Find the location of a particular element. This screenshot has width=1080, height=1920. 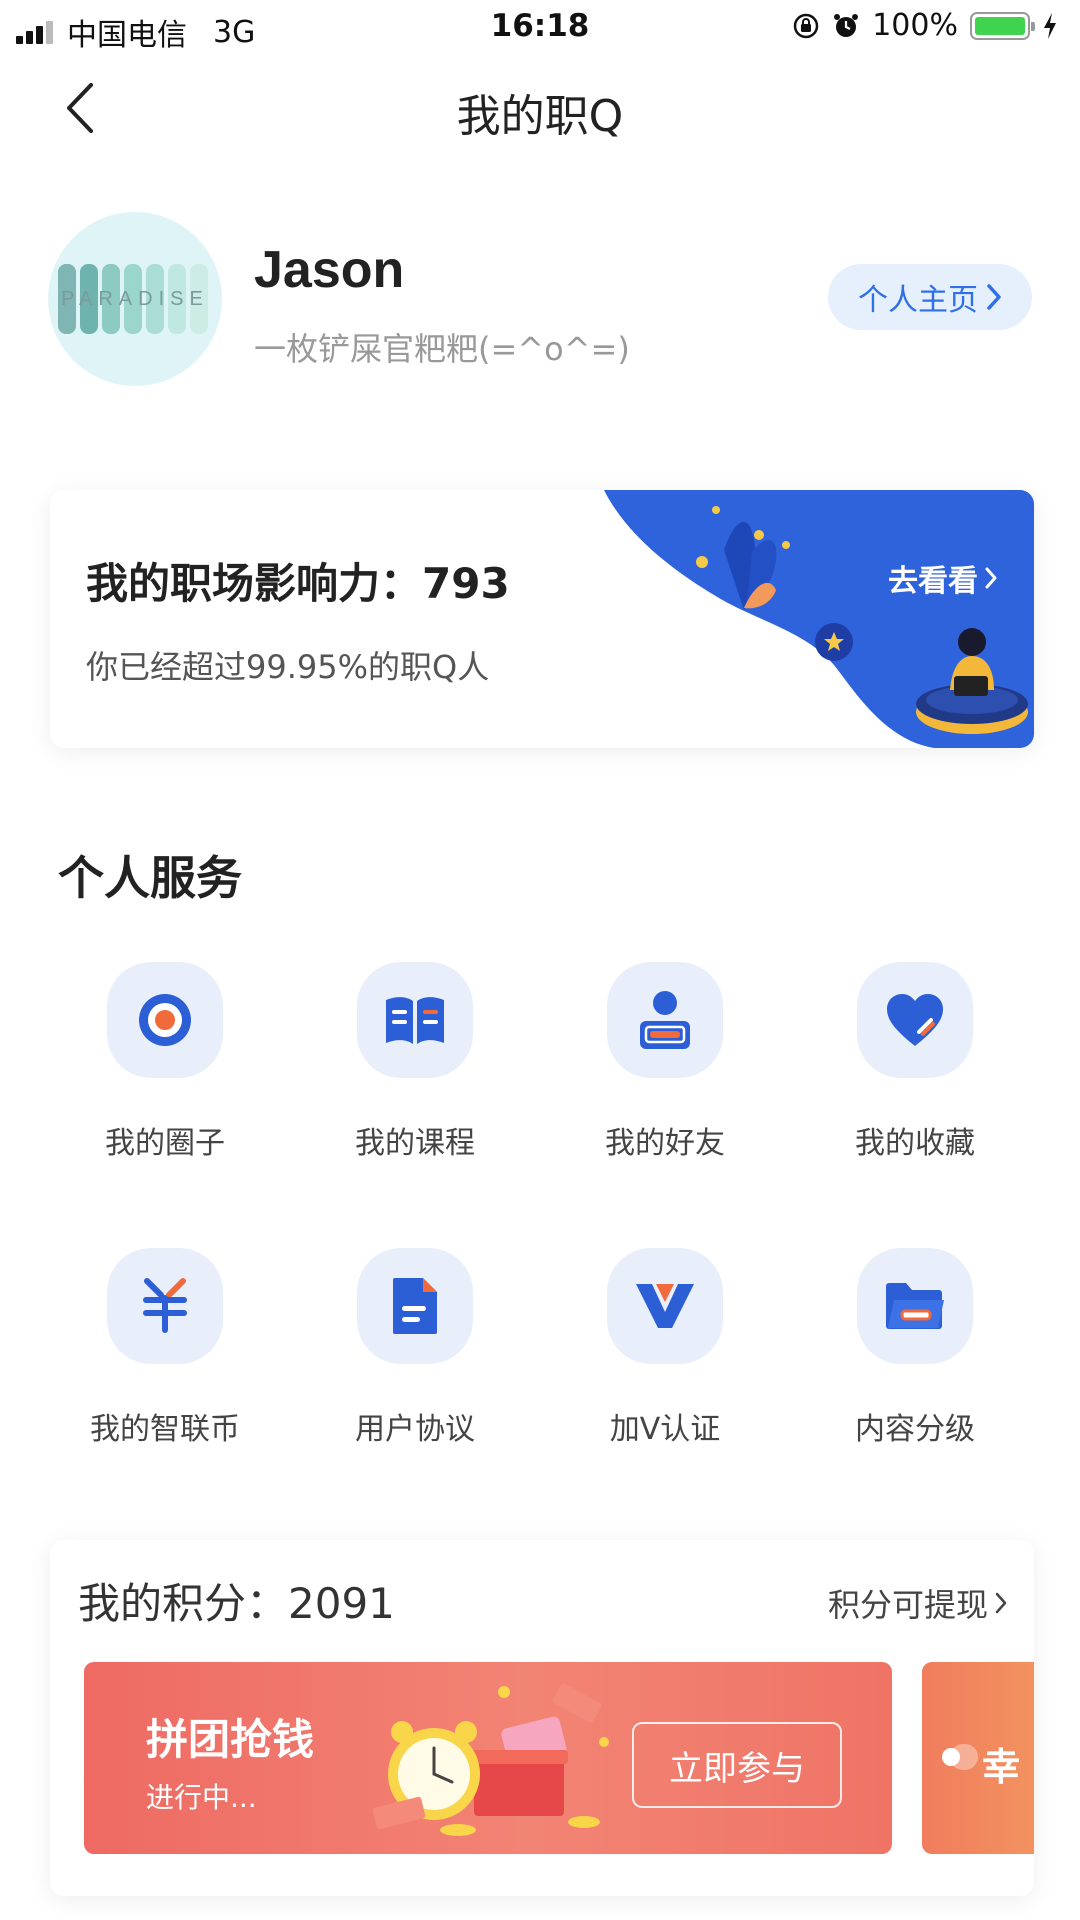

promo-banner-group-buy: 拼团抢钱 进行中... 立即参与 is located at coordinates (488, 1758).